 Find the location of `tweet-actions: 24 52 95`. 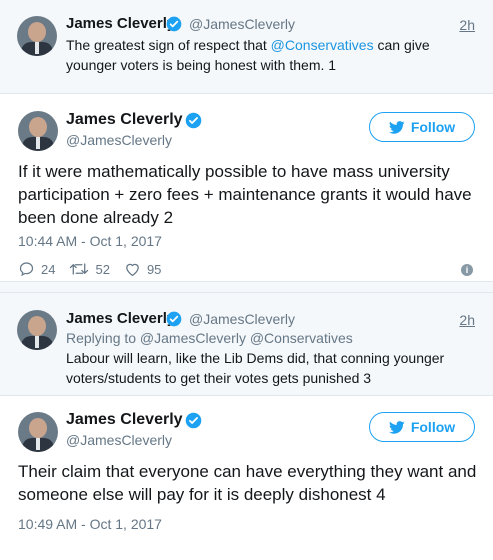

tweet-actions: 24 52 95 is located at coordinates (96, 269).